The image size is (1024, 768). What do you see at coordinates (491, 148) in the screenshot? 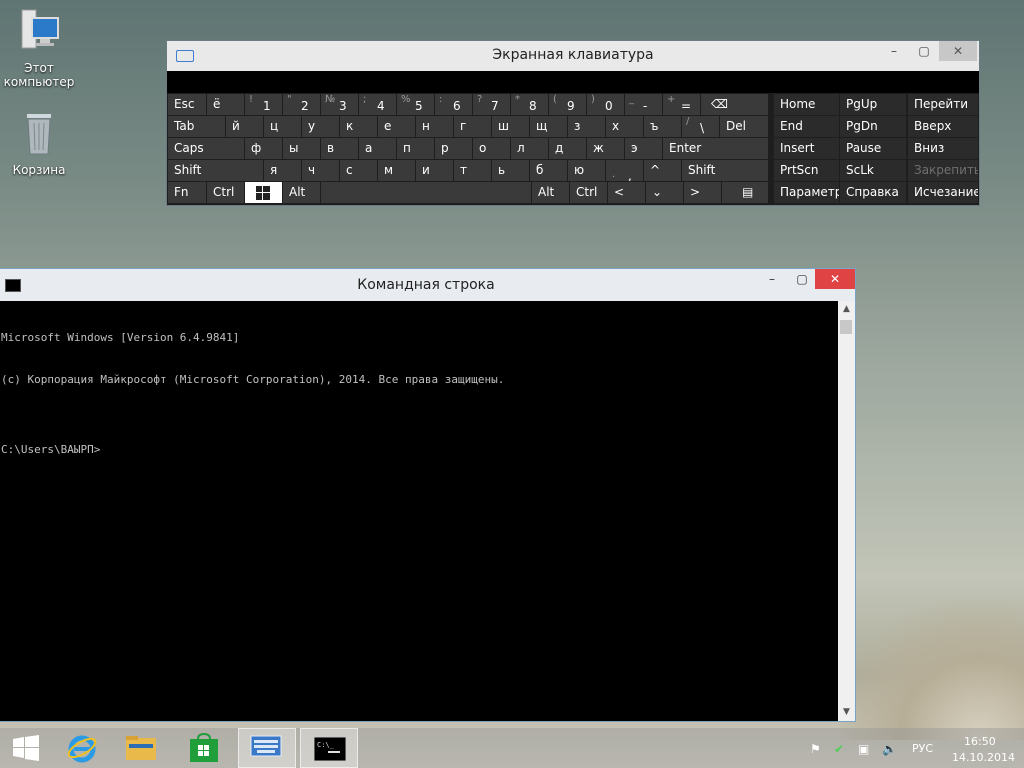
I see `key-letter: о` at bounding box center [491, 148].